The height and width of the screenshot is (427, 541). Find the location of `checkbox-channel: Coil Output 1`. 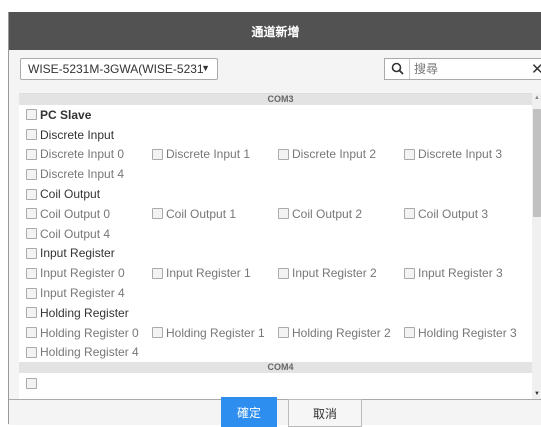

checkbox-channel: Coil Output 1 is located at coordinates (215, 214).